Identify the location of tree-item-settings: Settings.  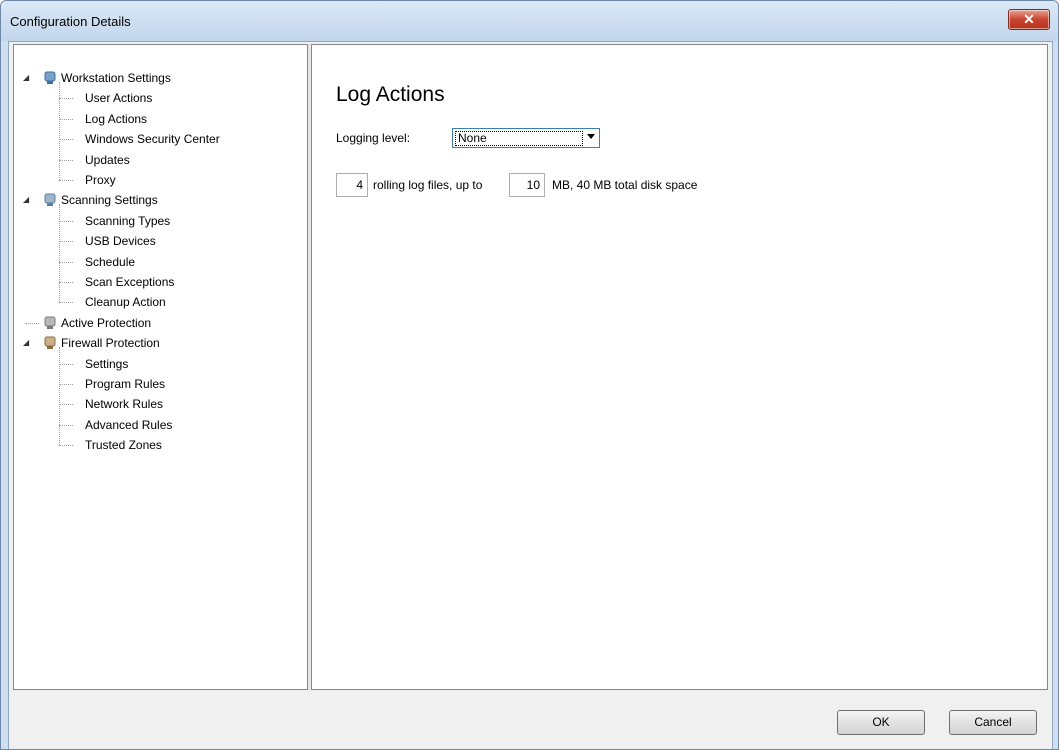
(159, 364).